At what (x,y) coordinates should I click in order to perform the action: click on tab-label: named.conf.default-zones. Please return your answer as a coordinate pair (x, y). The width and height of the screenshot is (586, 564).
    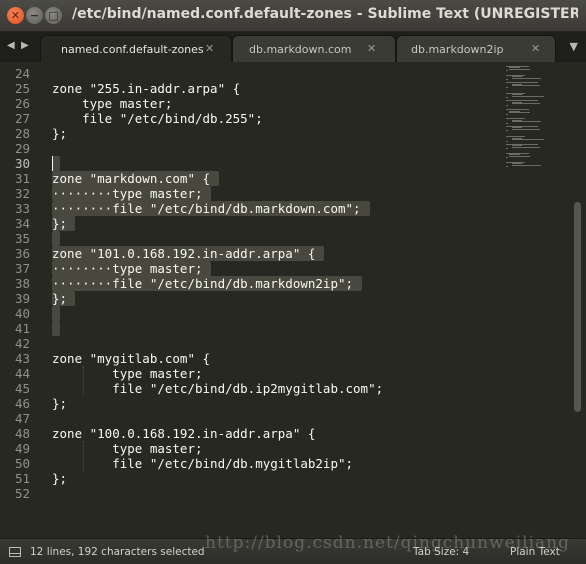
    Looking at the image, I should click on (132, 49).